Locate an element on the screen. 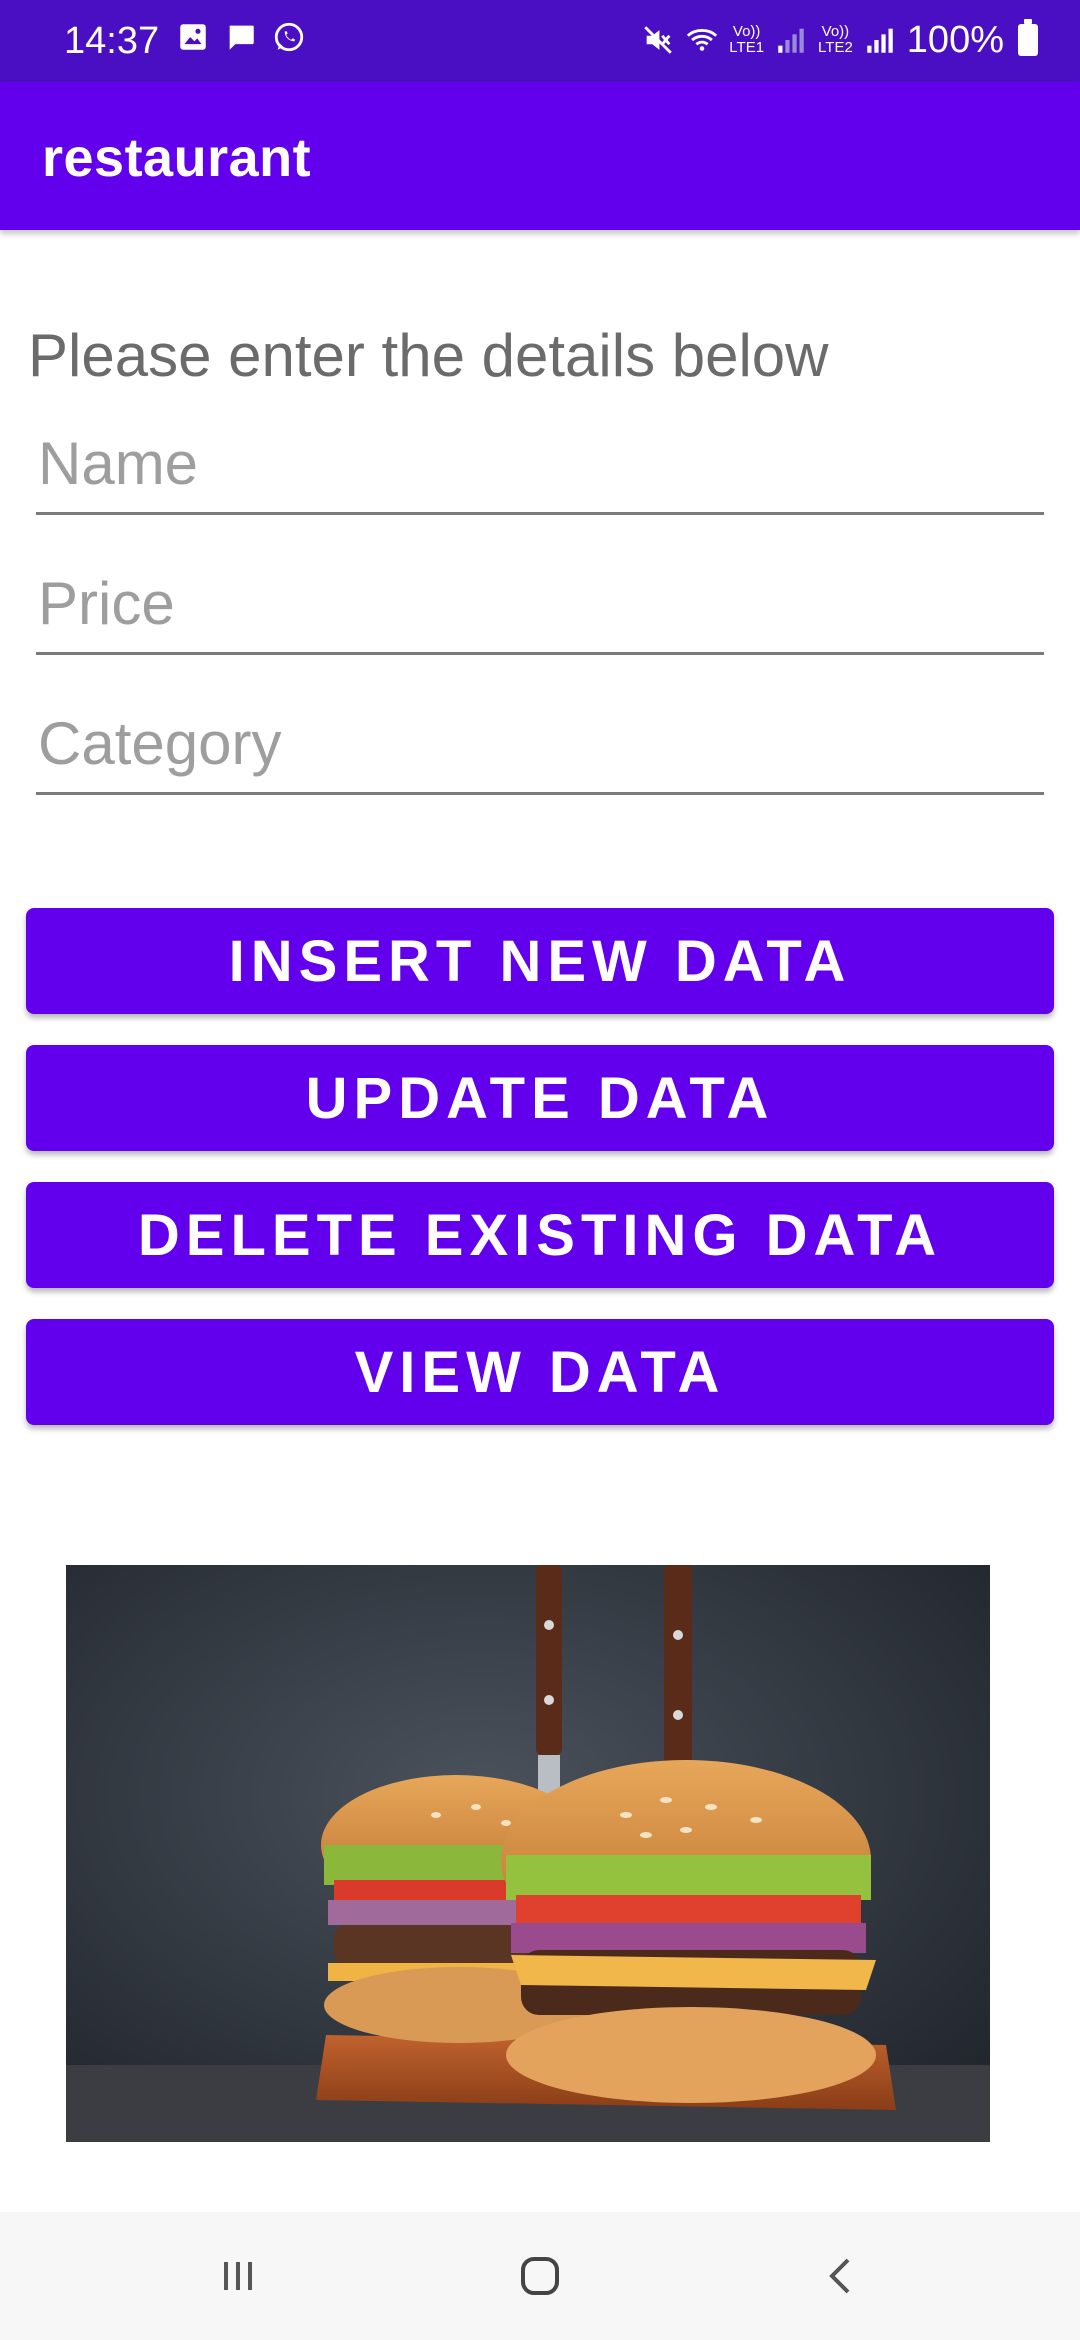 This screenshot has height=2340, width=1080. system-status: Vo)) LTE1 Vo)) LTE2 100% is located at coordinates (839, 40).